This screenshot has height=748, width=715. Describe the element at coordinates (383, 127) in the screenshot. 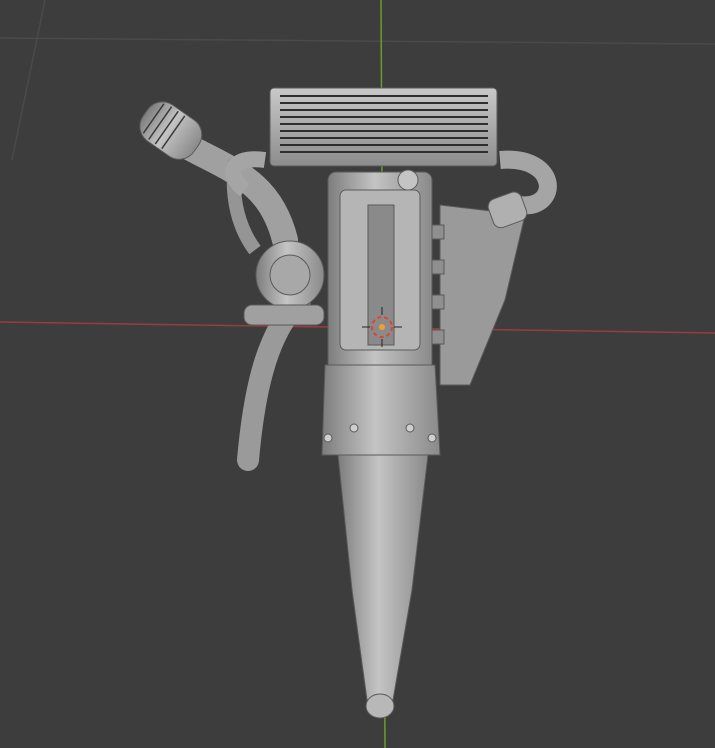

I see `intercooler` at that location.